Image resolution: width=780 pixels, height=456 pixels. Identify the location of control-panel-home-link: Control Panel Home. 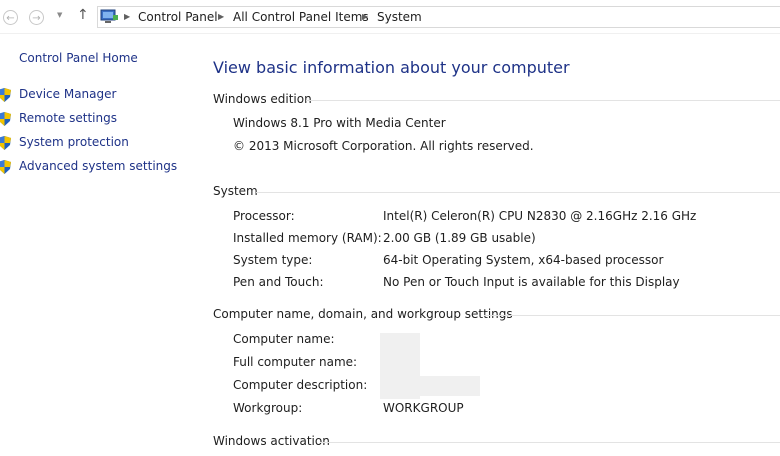
(78, 58).